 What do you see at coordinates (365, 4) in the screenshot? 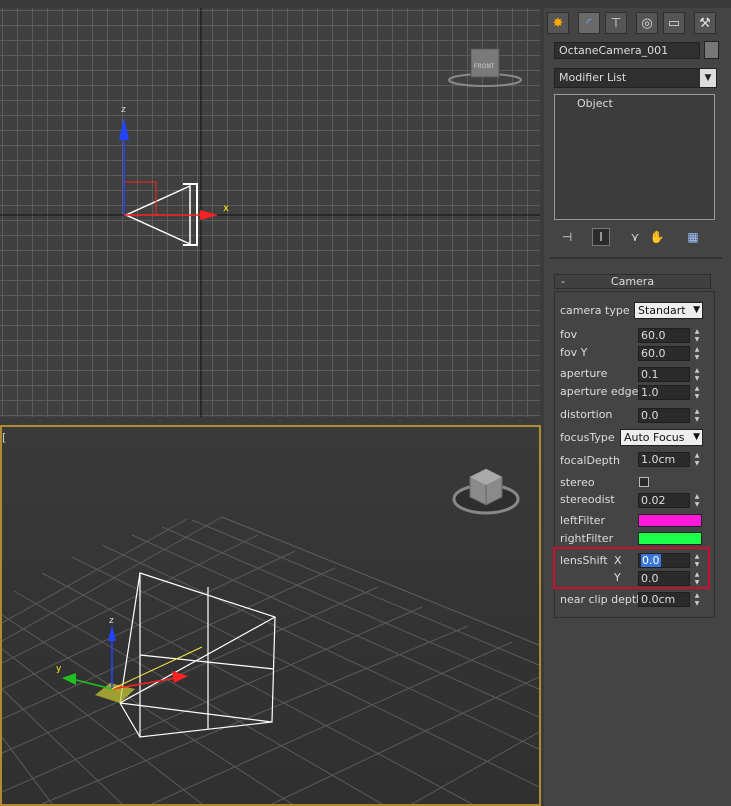
I see `top-bar` at bounding box center [365, 4].